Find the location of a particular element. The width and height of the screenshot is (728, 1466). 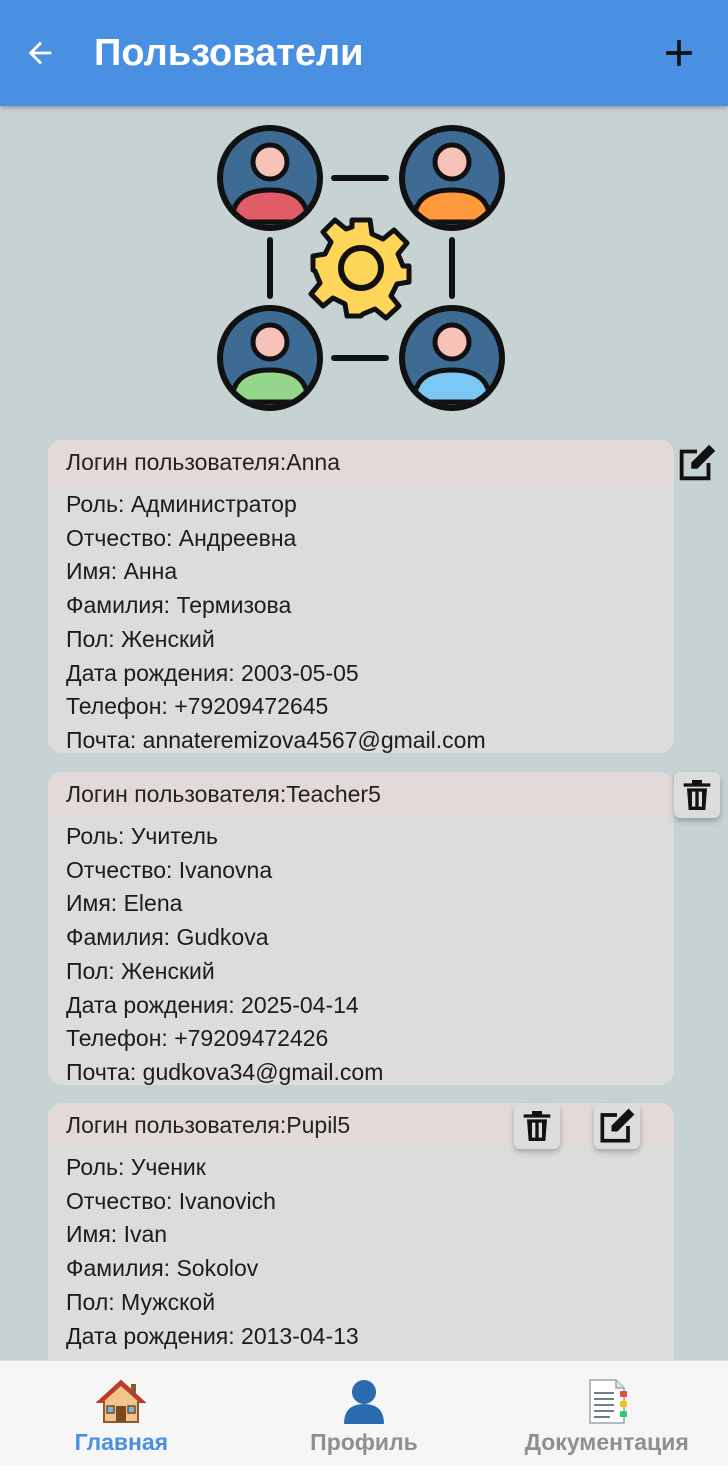

last-name-field: Фамилия: Термизова is located at coordinates (179, 605).